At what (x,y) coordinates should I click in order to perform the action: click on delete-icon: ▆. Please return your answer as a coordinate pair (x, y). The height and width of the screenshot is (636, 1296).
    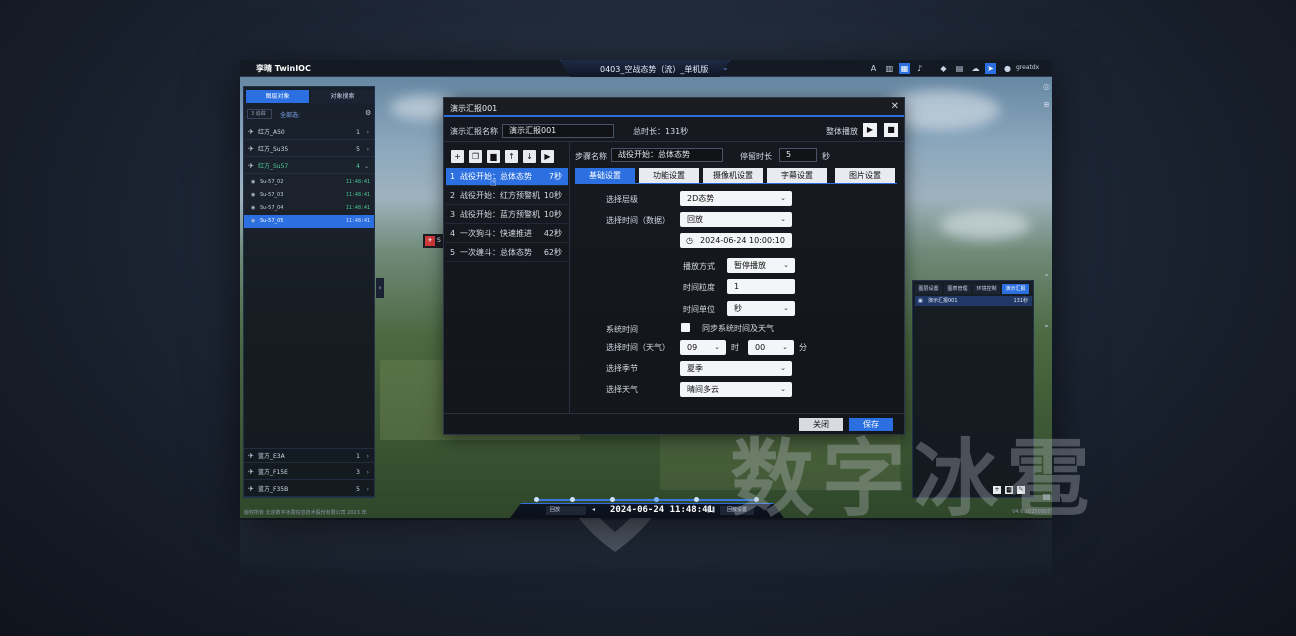
    Looking at the image, I should click on (493, 156).